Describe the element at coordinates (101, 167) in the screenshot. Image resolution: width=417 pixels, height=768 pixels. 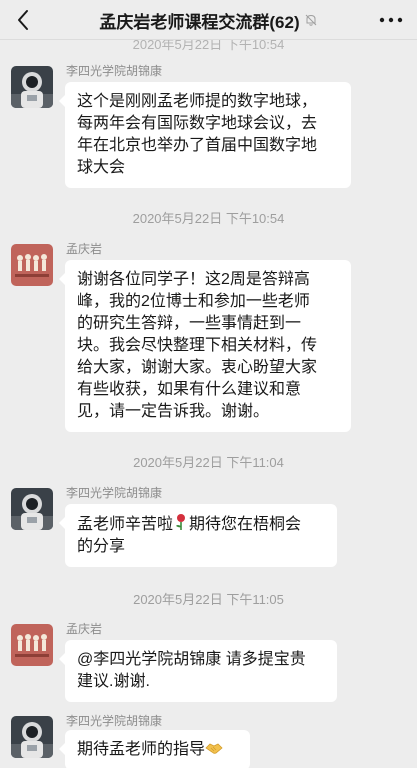
I see `message-line: 球大会` at that location.